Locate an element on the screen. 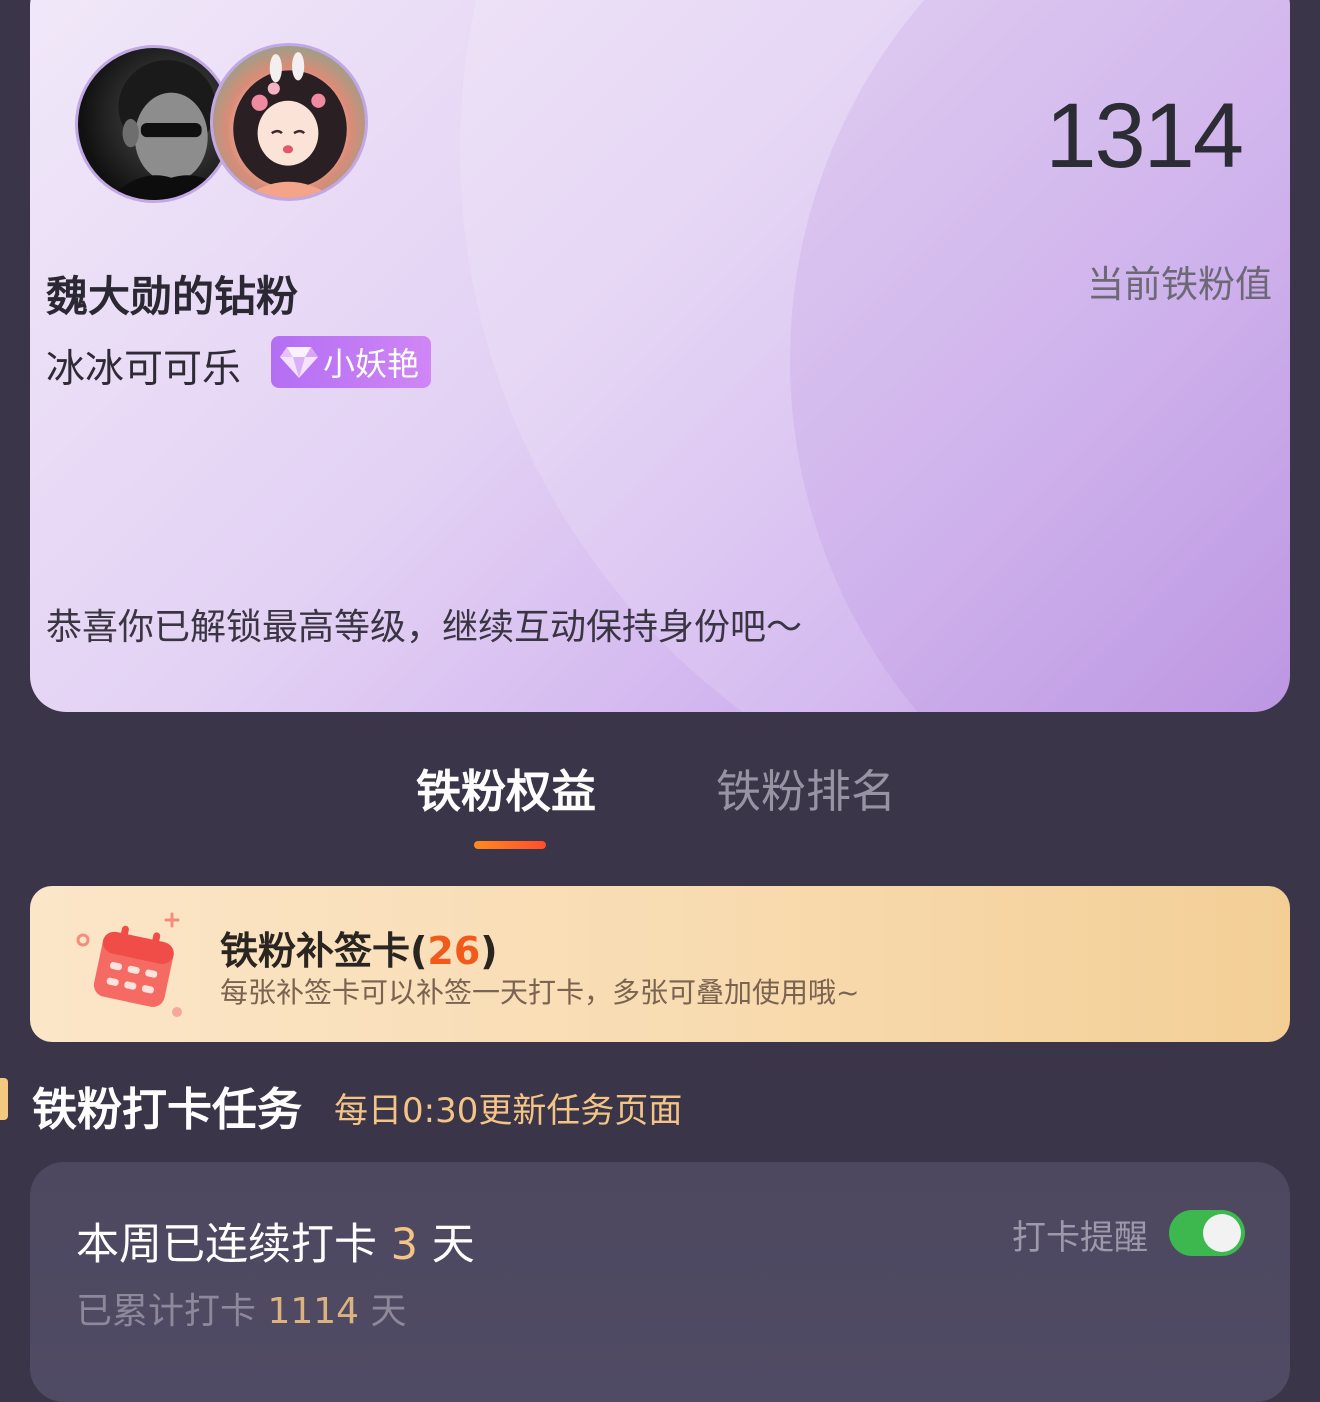 The width and height of the screenshot is (1320, 1402). makeup-card-banner is located at coordinates (660, 964).